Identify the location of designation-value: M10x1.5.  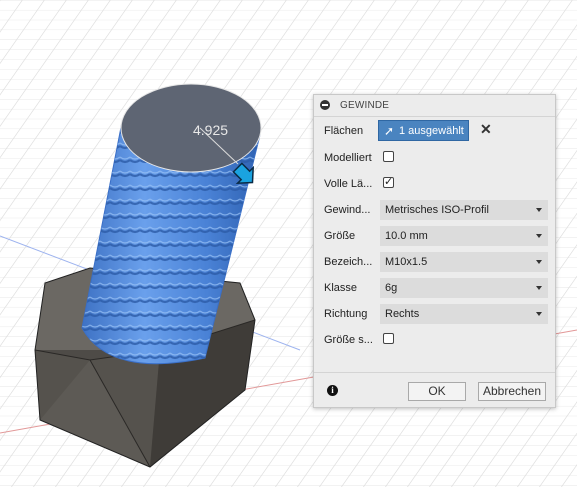
(406, 262).